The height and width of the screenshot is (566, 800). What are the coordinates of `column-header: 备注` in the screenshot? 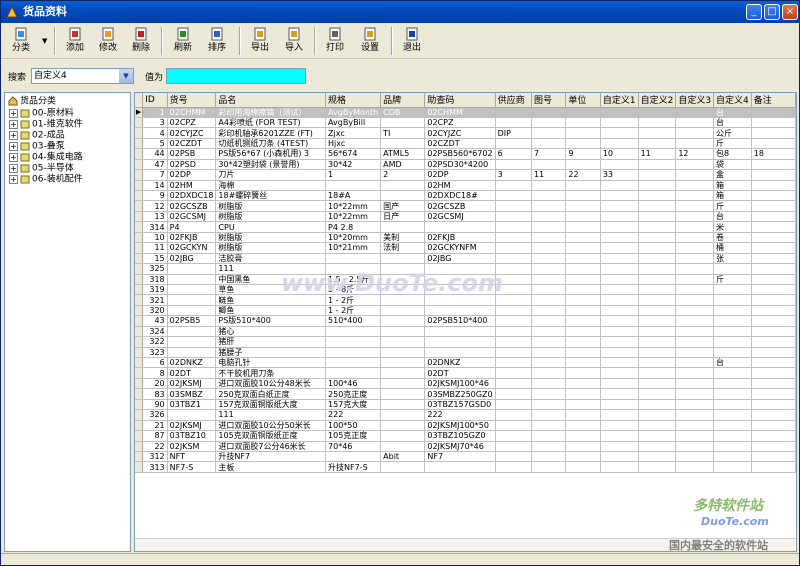 It's located at (773, 100).